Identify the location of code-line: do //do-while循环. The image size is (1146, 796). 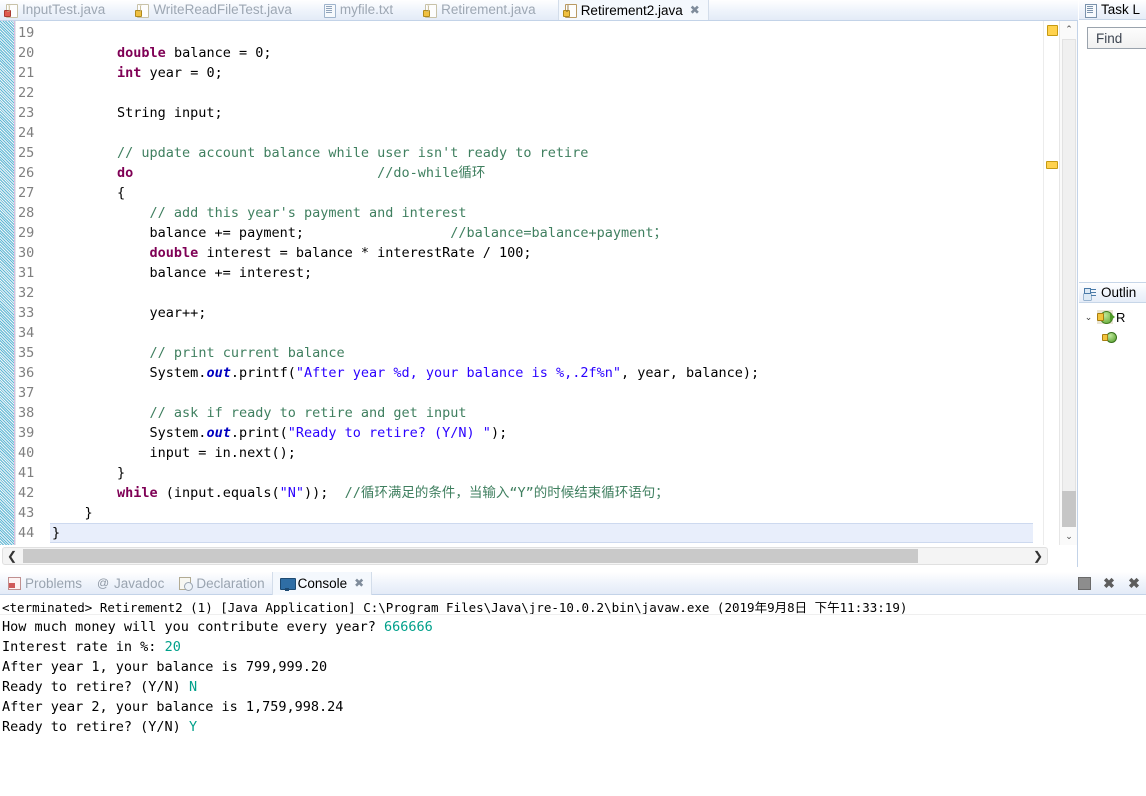
(541, 173).